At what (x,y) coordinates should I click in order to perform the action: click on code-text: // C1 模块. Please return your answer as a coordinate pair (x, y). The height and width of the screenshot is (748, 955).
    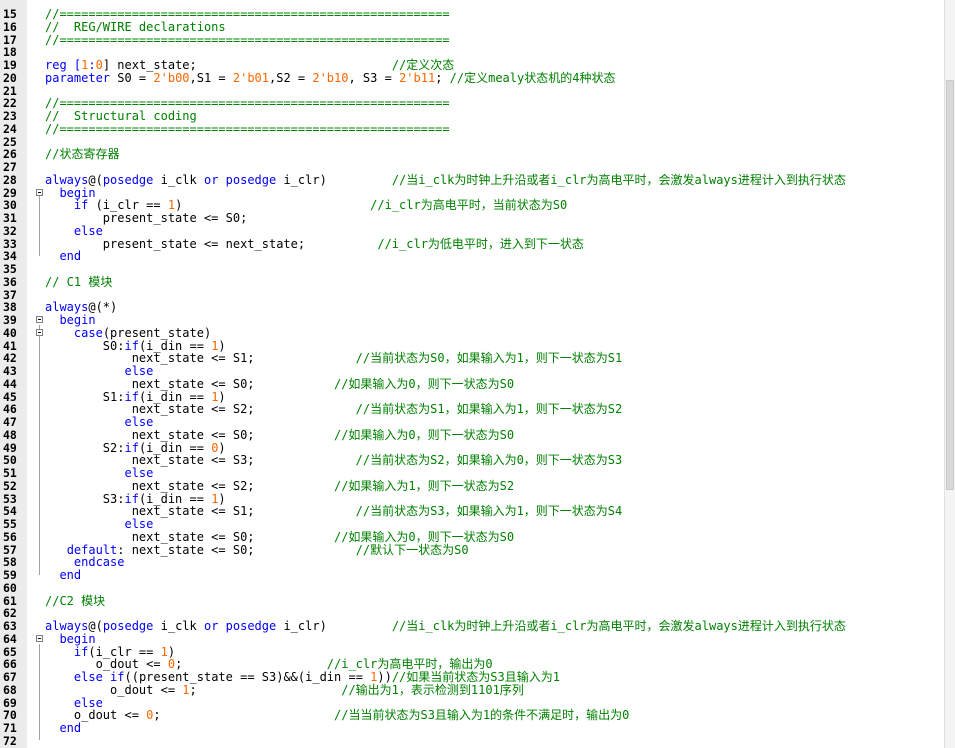
    Looking at the image, I should click on (79, 281).